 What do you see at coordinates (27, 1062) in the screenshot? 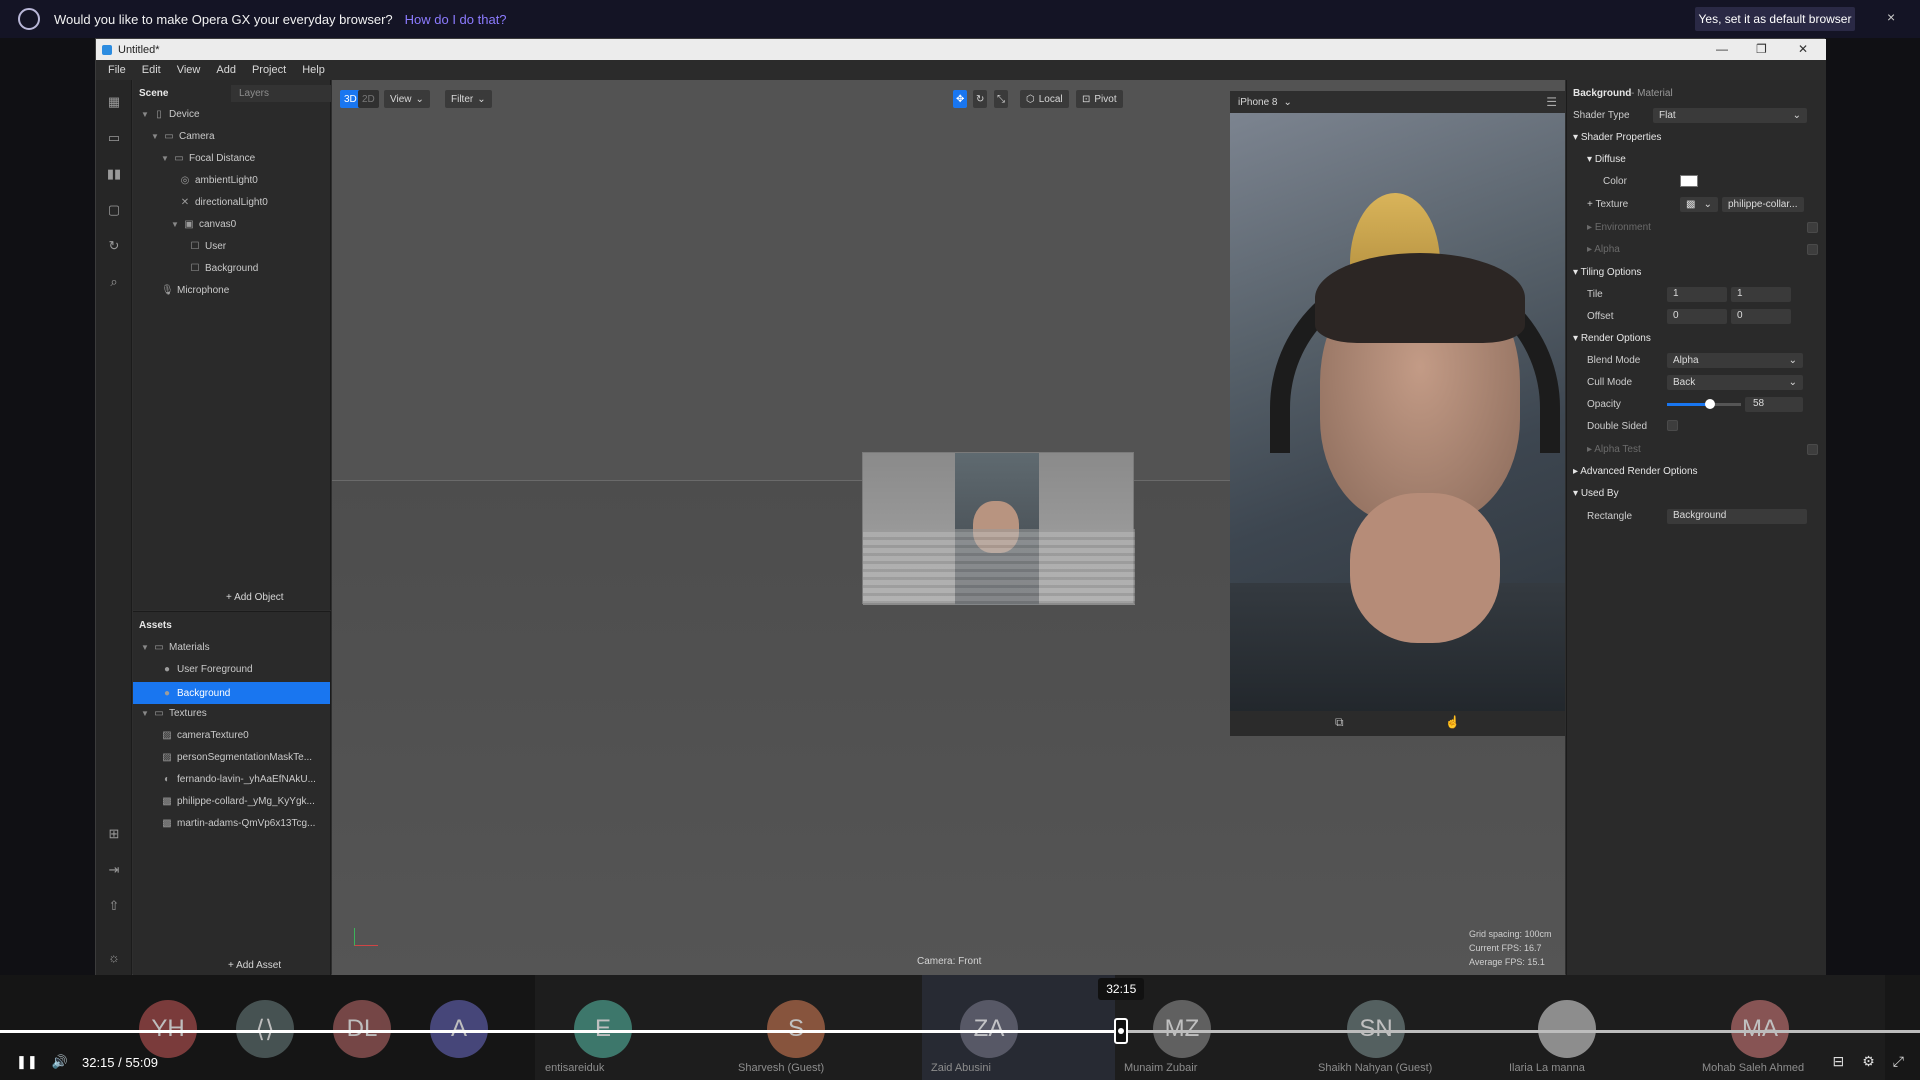
I see `pause-icon: ❚❚` at bounding box center [27, 1062].